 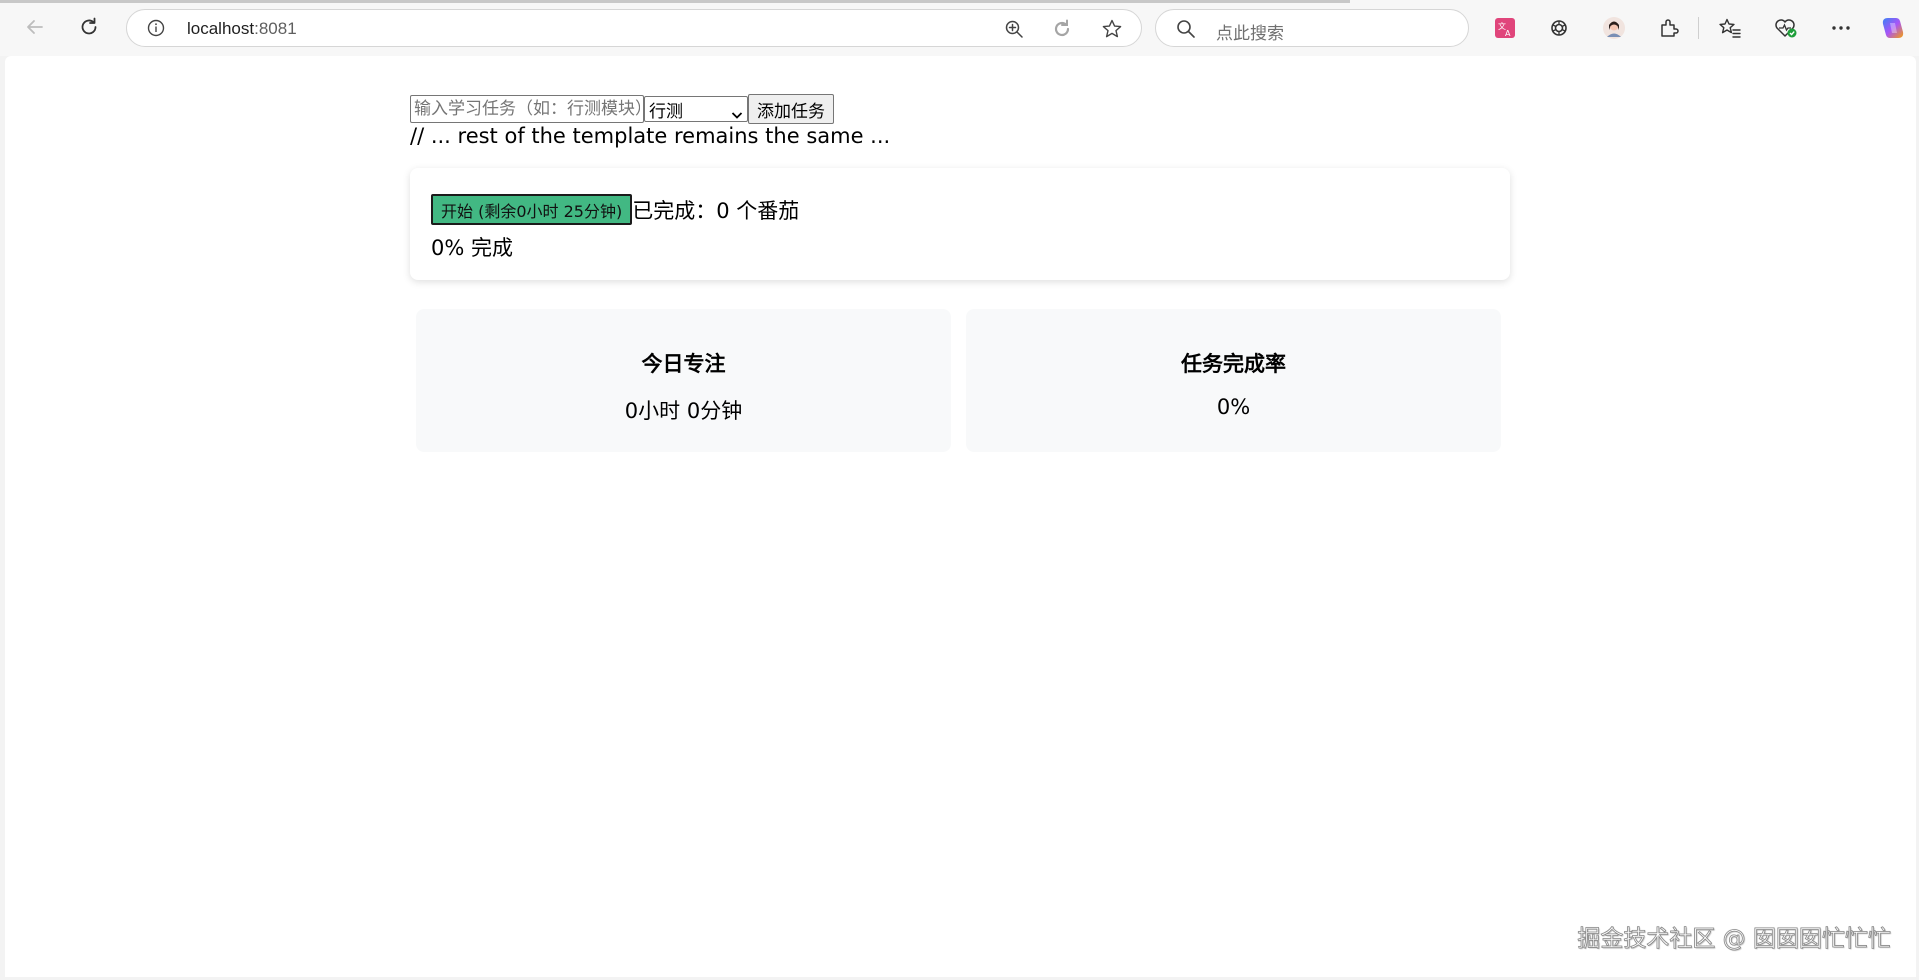 I want to click on more-icon, so click(x=1841, y=28).